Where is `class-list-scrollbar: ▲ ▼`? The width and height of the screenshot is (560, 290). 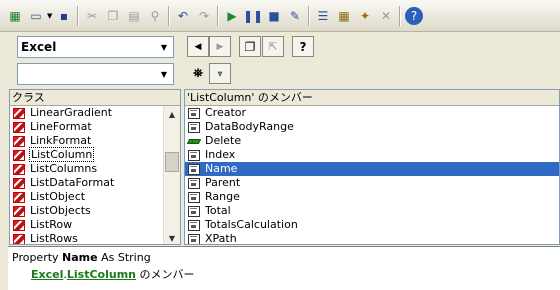 class-list-scrollbar: ▲ ▼ is located at coordinates (171, 175).